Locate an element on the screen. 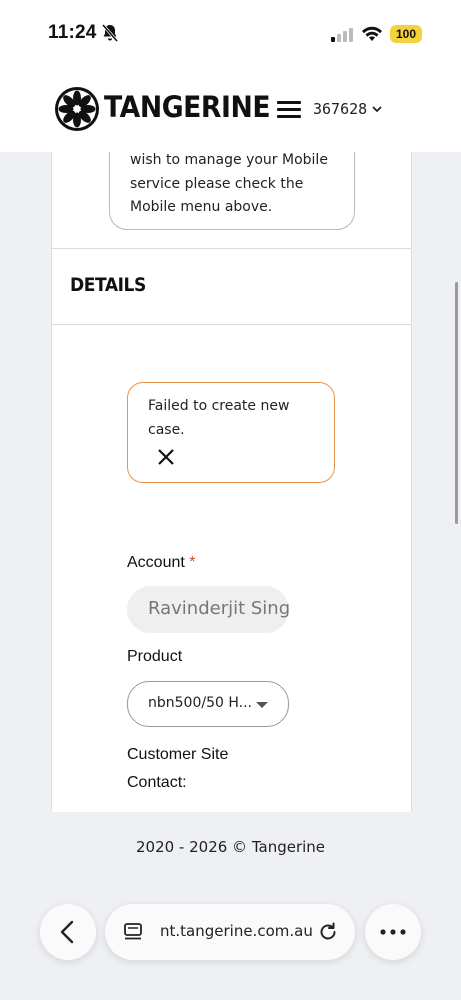 The width and height of the screenshot is (461, 1000). chevron-down-icon is located at coordinates (377, 109).